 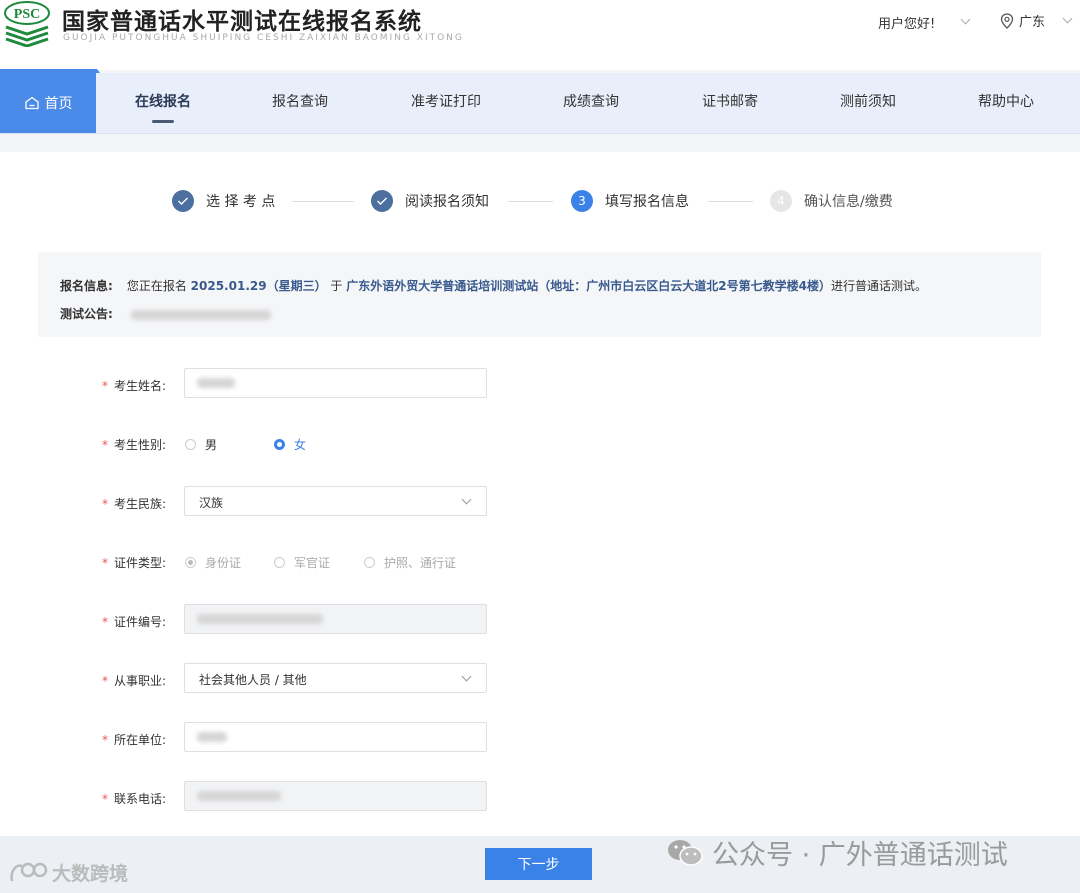 What do you see at coordinates (139, 799) in the screenshot?
I see `phone-label-text: 联系电话:` at bounding box center [139, 799].